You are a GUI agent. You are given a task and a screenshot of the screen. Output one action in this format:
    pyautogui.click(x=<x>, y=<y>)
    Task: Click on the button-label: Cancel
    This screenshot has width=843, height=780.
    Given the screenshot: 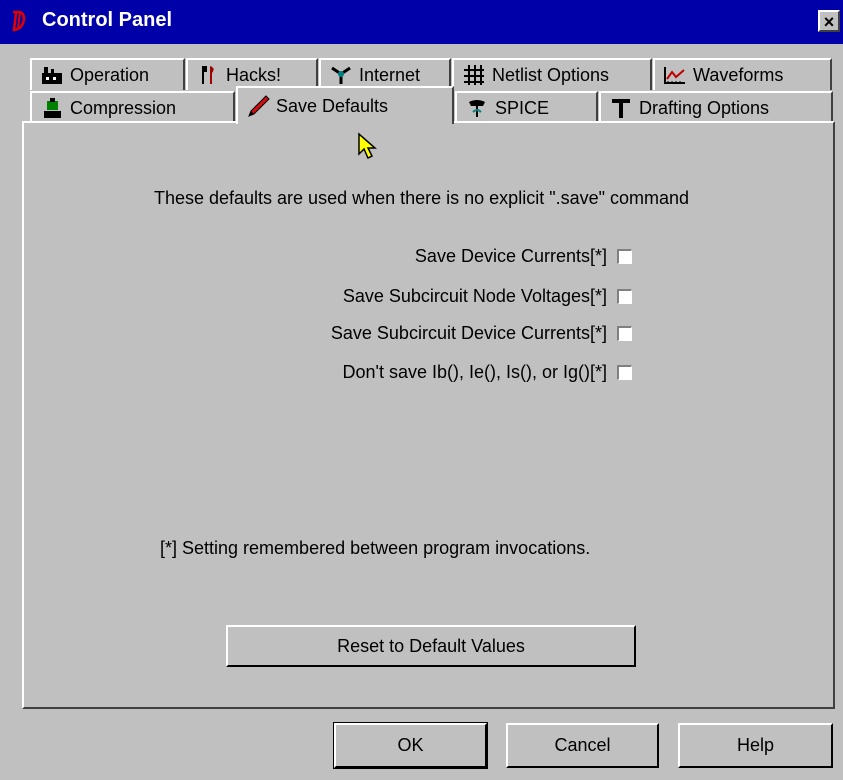 What is the action you would take?
    pyautogui.click(x=582, y=745)
    